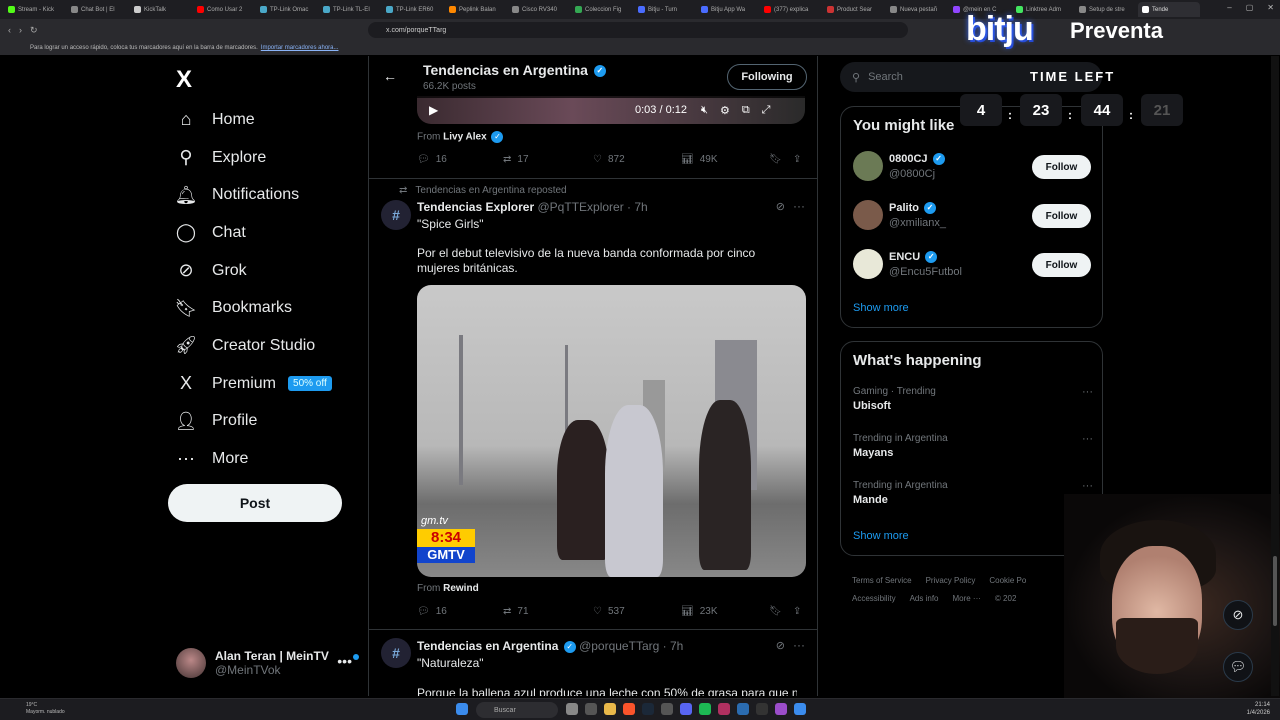  What do you see at coordinates (255, 503) in the screenshot?
I see `post-button: Post` at bounding box center [255, 503].